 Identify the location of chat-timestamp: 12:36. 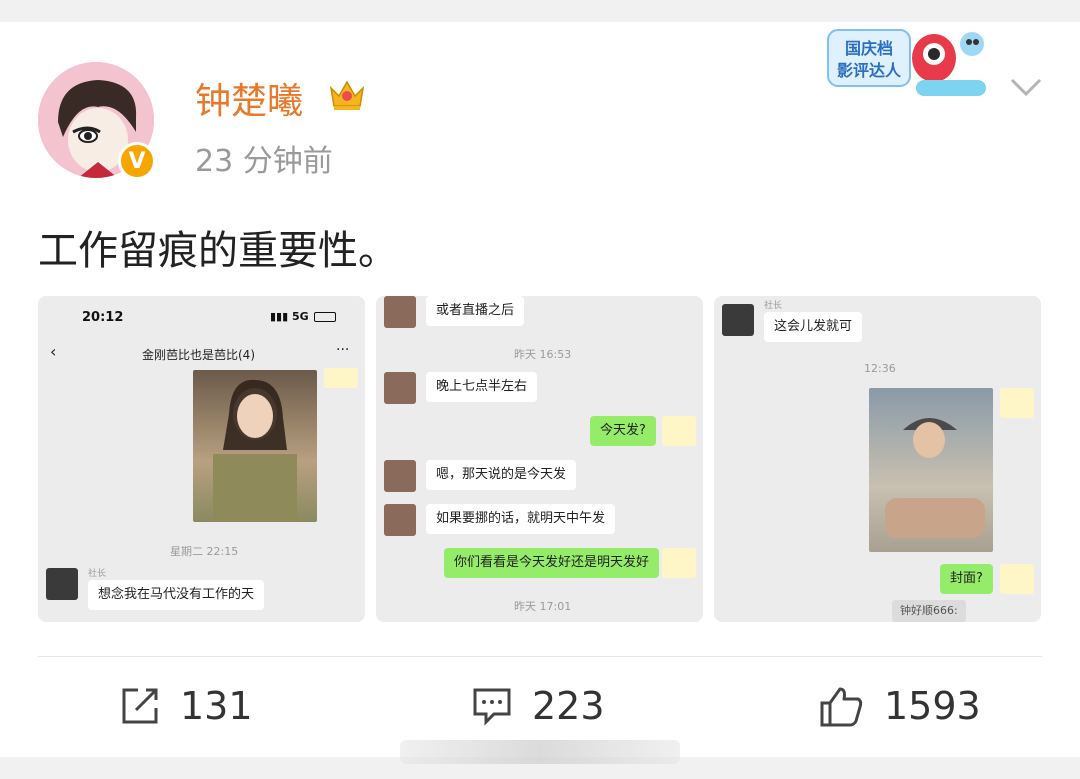
(880, 368).